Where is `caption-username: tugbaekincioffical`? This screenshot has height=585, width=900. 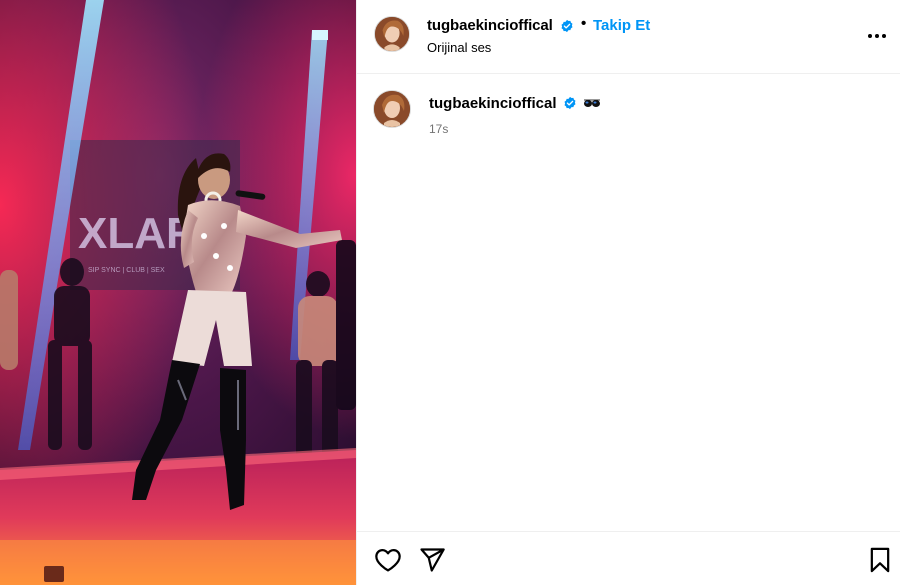 caption-username: tugbaekincioffical is located at coordinates (493, 103).